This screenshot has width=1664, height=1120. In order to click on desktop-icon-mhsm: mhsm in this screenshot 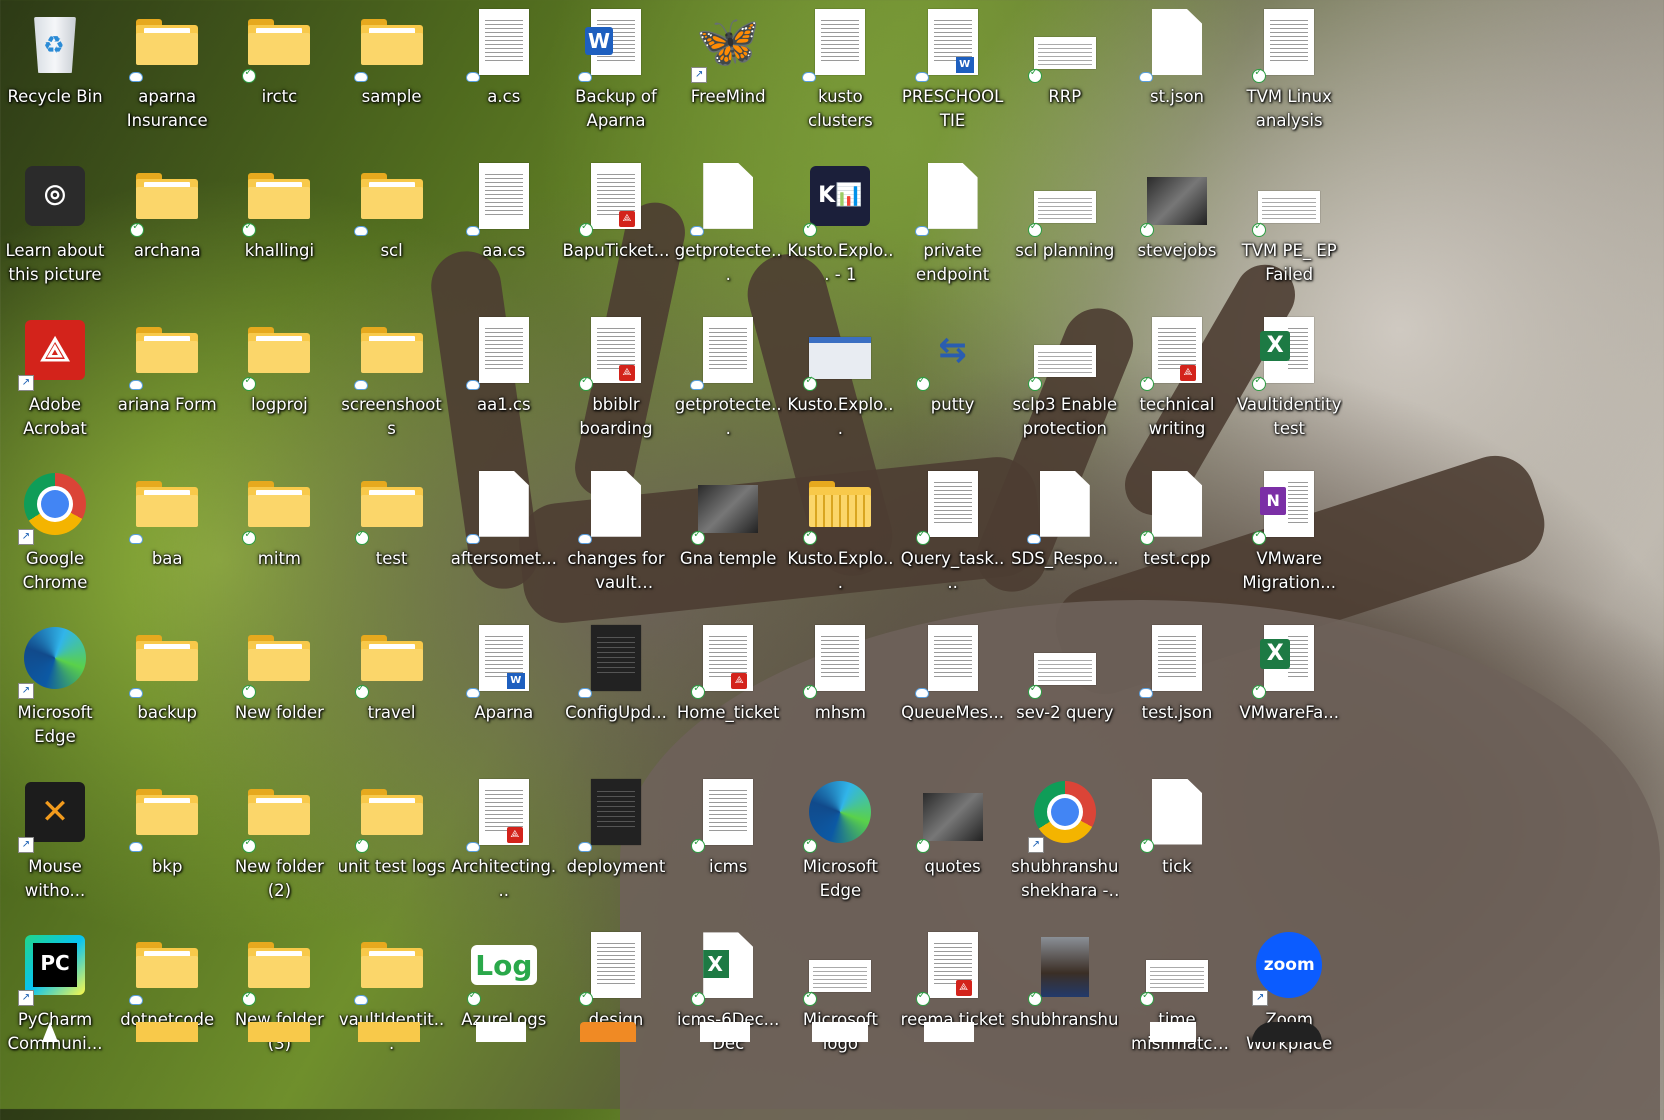, I will do `click(840, 692)`.